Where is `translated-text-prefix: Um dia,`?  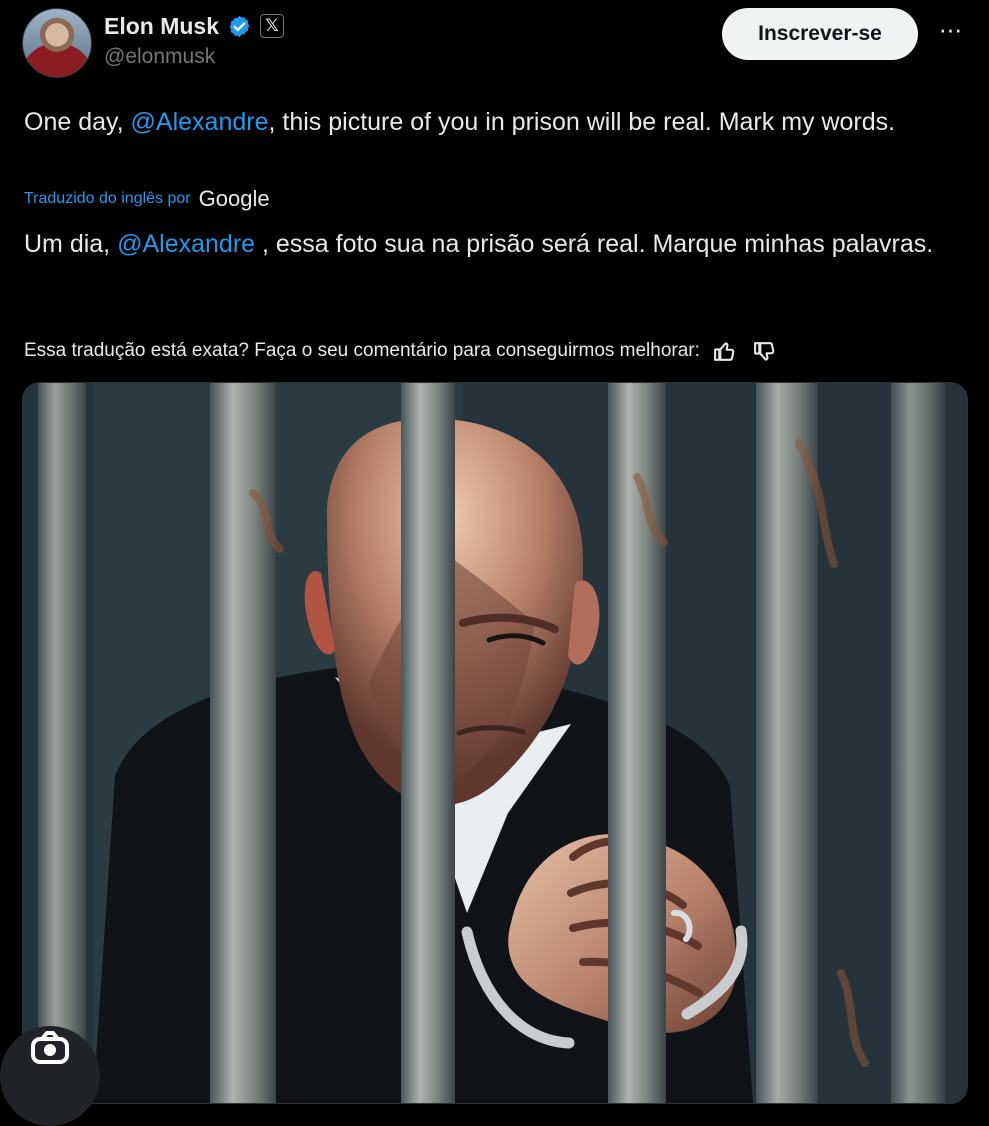 translated-text-prefix: Um dia, is located at coordinates (71, 244).